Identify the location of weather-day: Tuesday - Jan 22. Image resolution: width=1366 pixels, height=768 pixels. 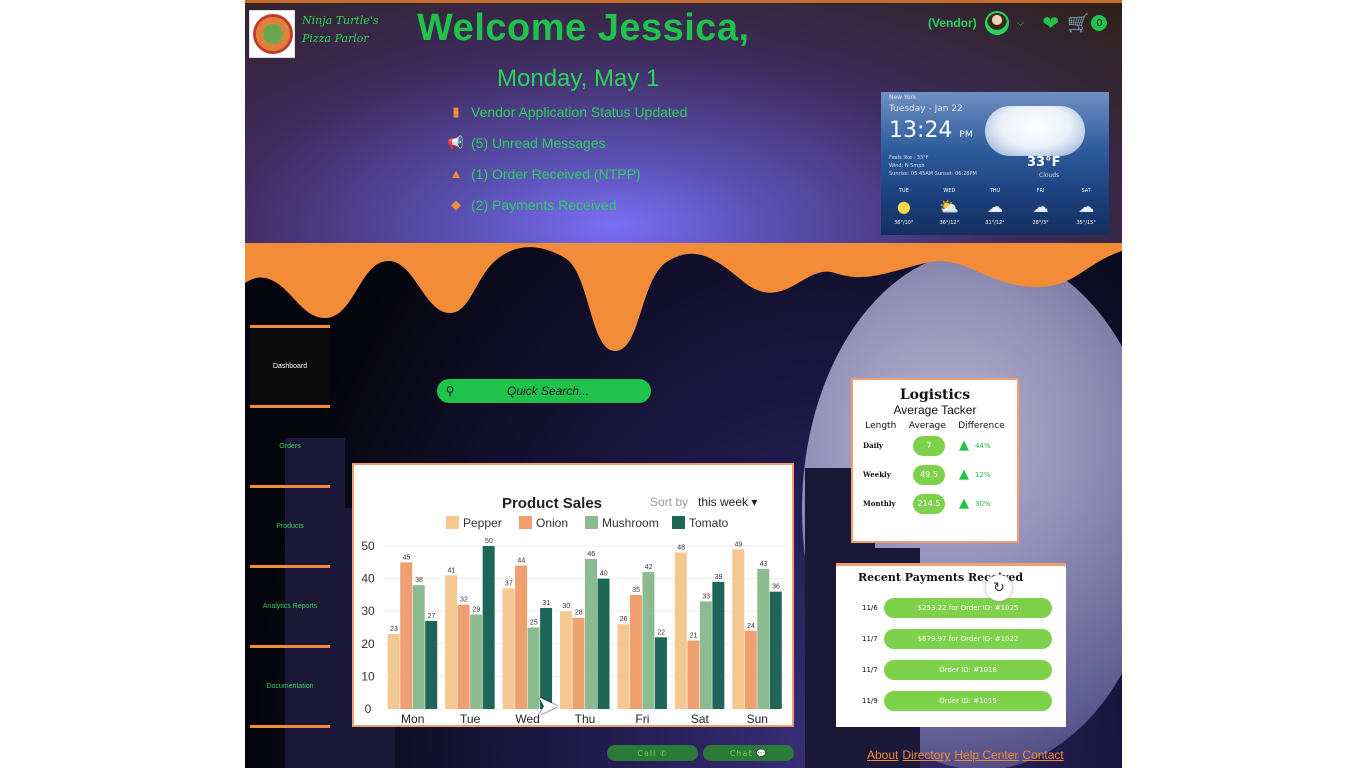
(926, 109).